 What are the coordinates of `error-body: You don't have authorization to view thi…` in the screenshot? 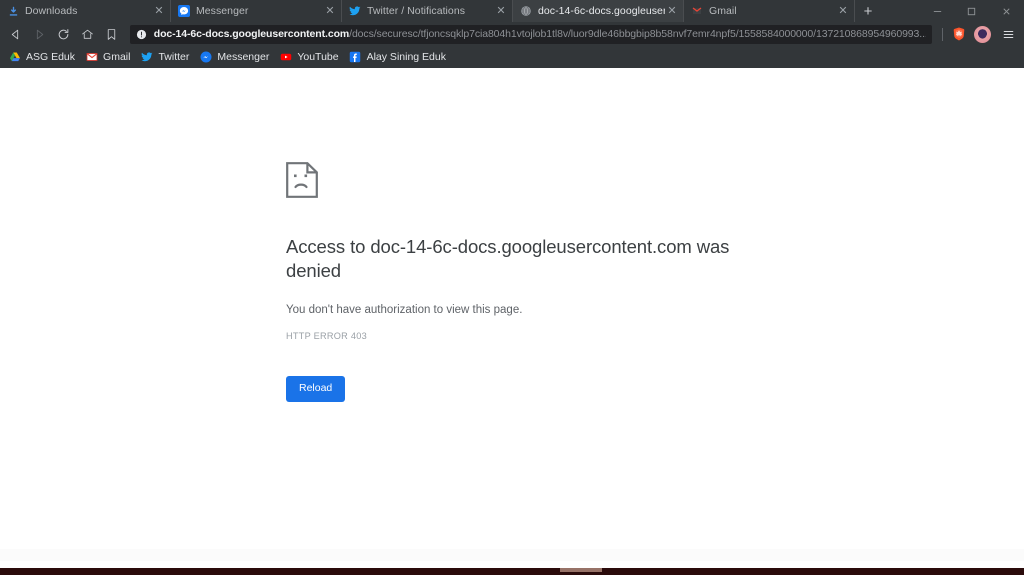 It's located at (404, 309).